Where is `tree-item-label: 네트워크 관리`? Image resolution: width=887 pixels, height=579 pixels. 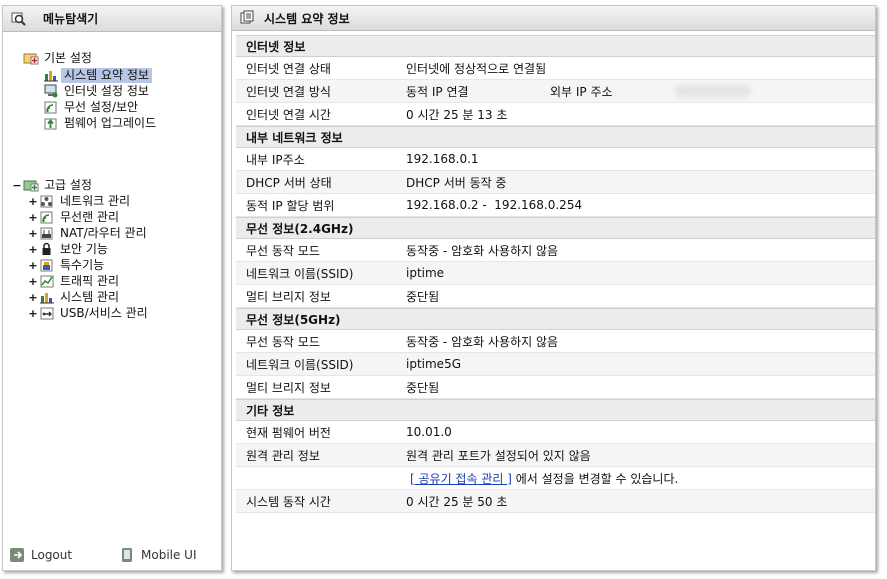
tree-item-label: 네트워크 관리 is located at coordinates (95, 200).